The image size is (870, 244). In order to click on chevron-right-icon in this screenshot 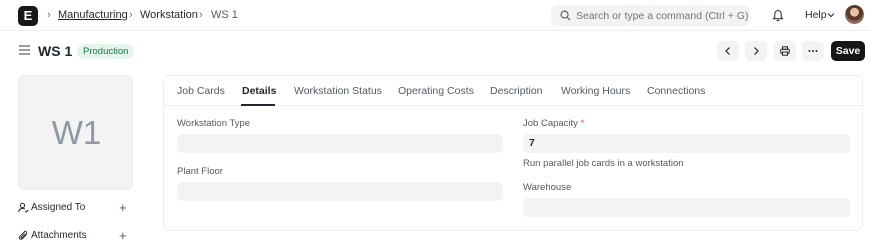, I will do `click(756, 51)`.